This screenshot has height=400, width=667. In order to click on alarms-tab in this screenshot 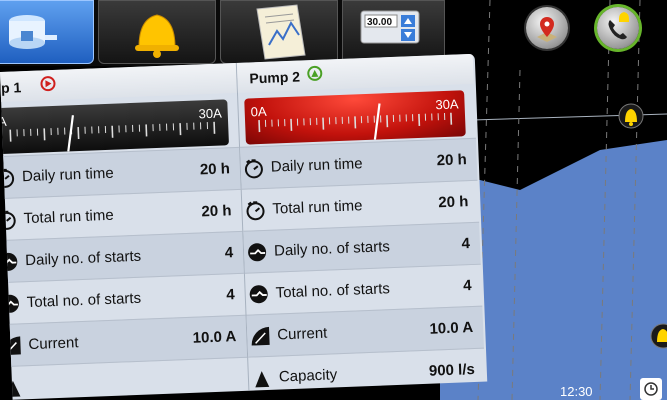, I will do `click(157, 32)`.